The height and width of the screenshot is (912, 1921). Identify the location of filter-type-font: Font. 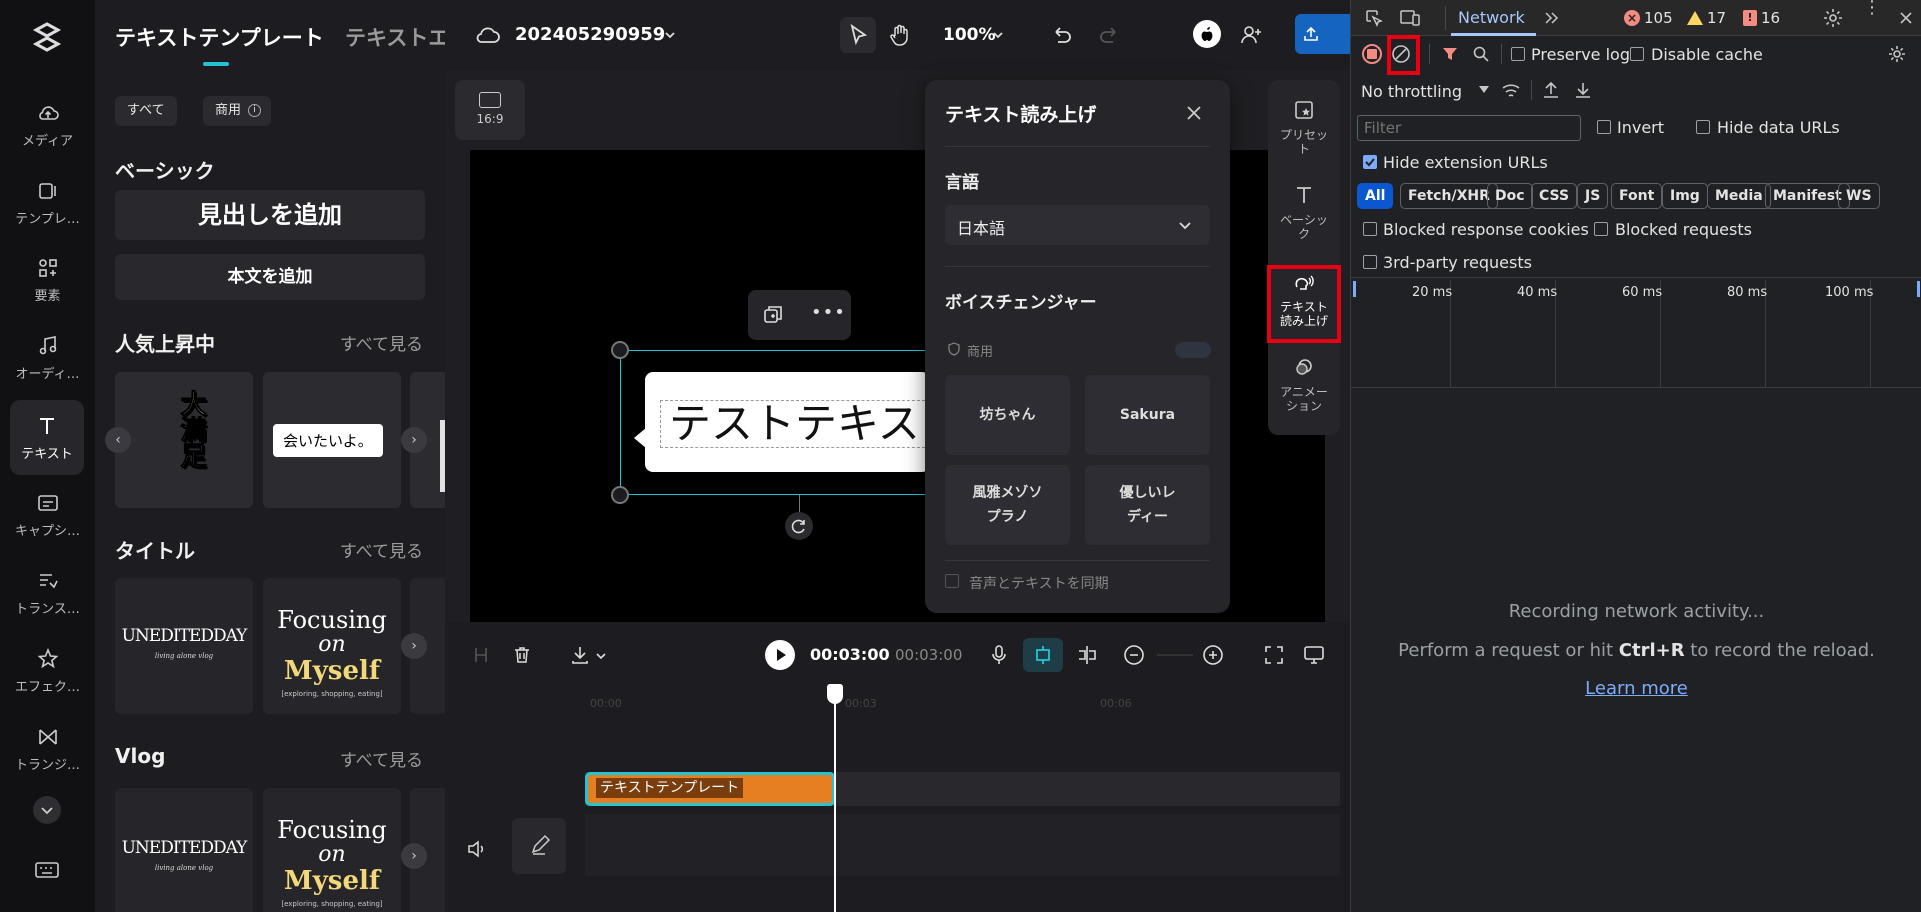
(1637, 196).